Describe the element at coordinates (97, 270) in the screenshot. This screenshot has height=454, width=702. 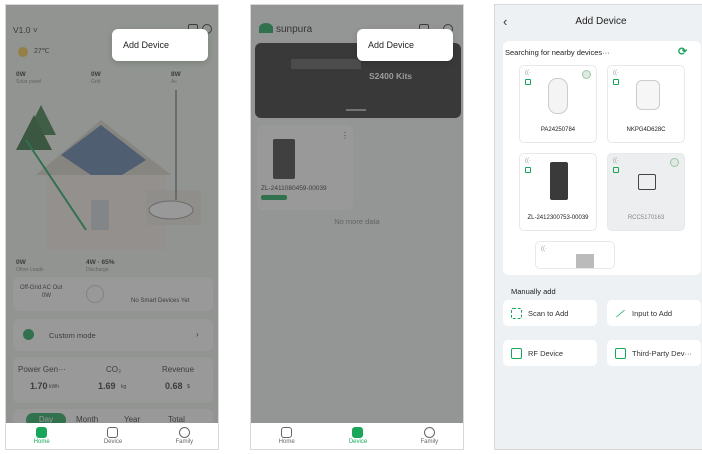
I see `battery-label: Discharge` at that location.